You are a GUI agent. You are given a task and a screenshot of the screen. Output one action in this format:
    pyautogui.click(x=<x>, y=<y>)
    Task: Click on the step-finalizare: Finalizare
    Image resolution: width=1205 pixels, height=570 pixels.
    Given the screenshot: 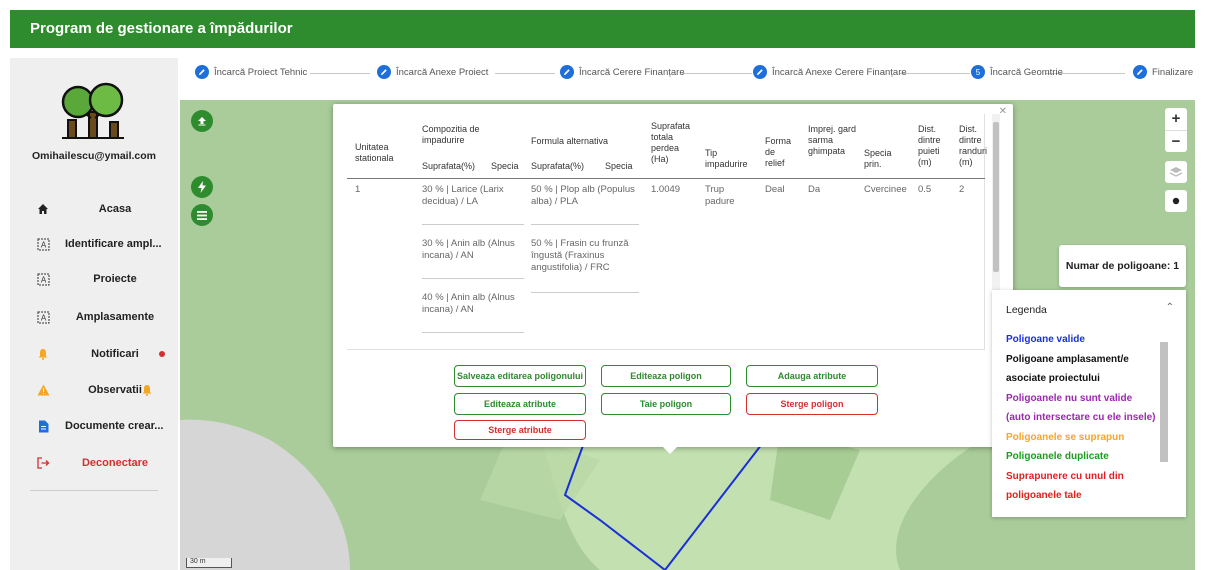 What is the action you would take?
    pyautogui.click(x=1163, y=72)
    